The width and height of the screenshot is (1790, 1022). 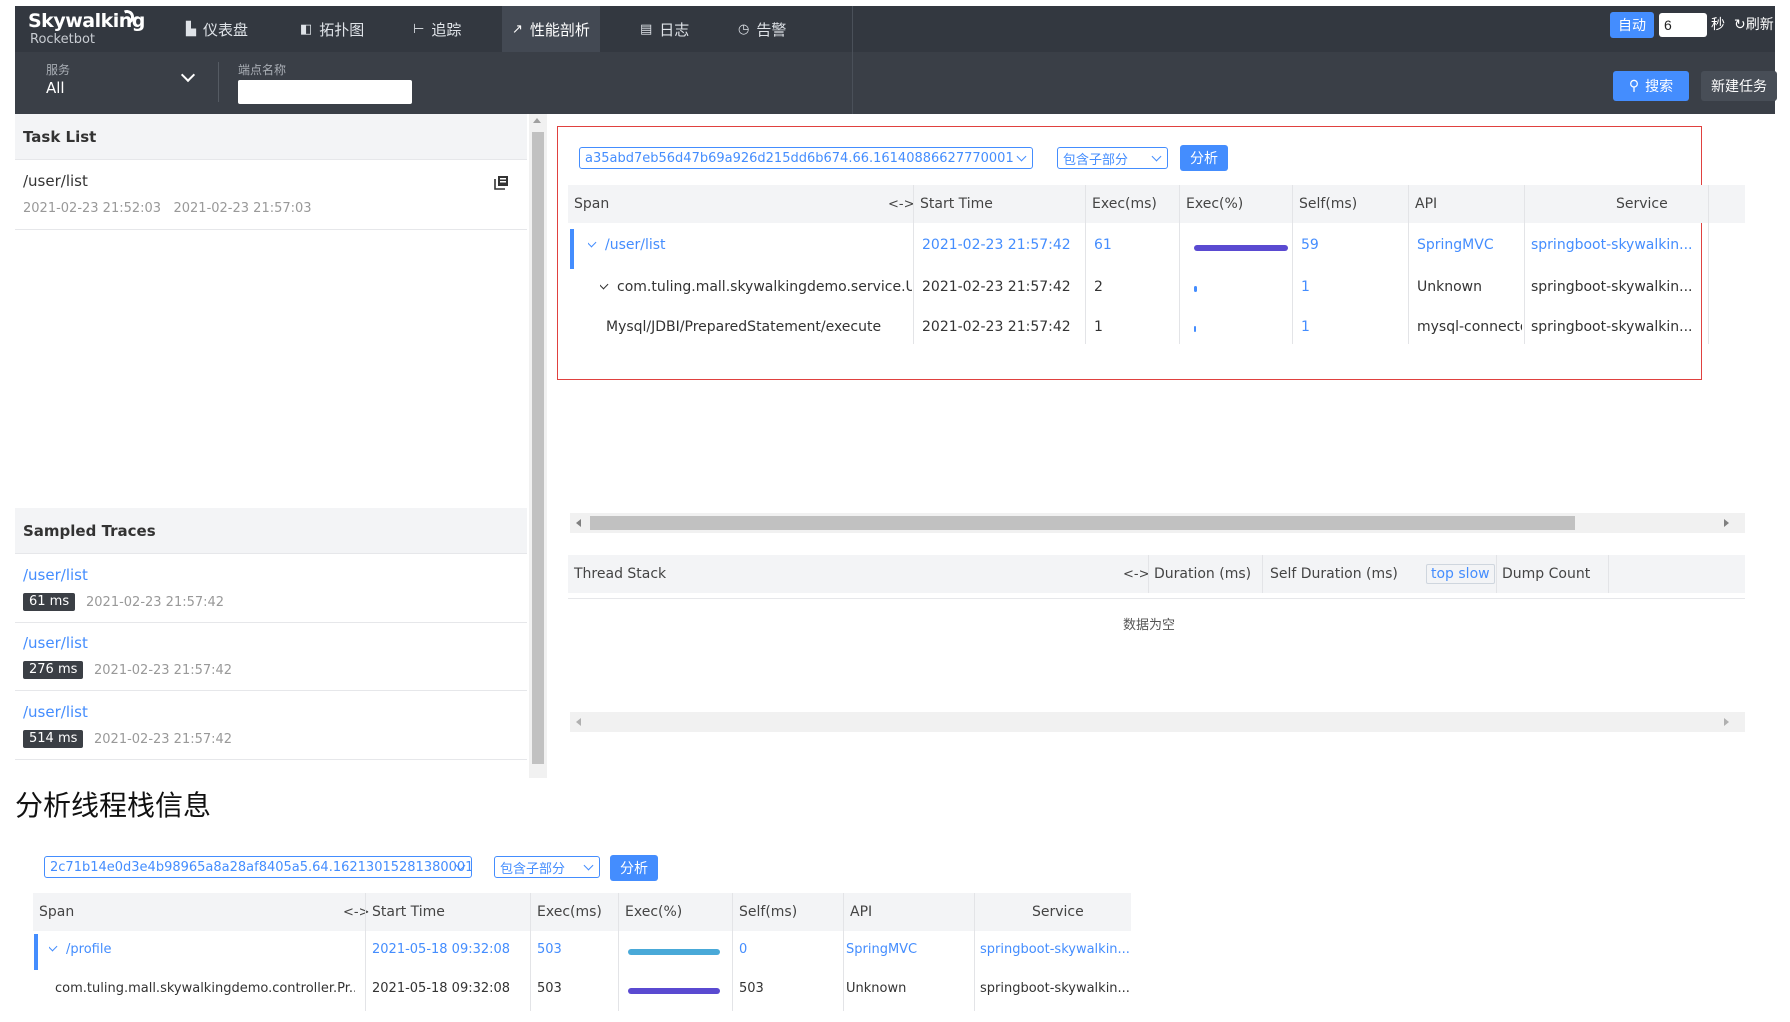 What do you see at coordinates (551, 29) in the screenshot?
I see `nav-item-profile: ↗ 性能剖析` at bounding box center [551, 29].